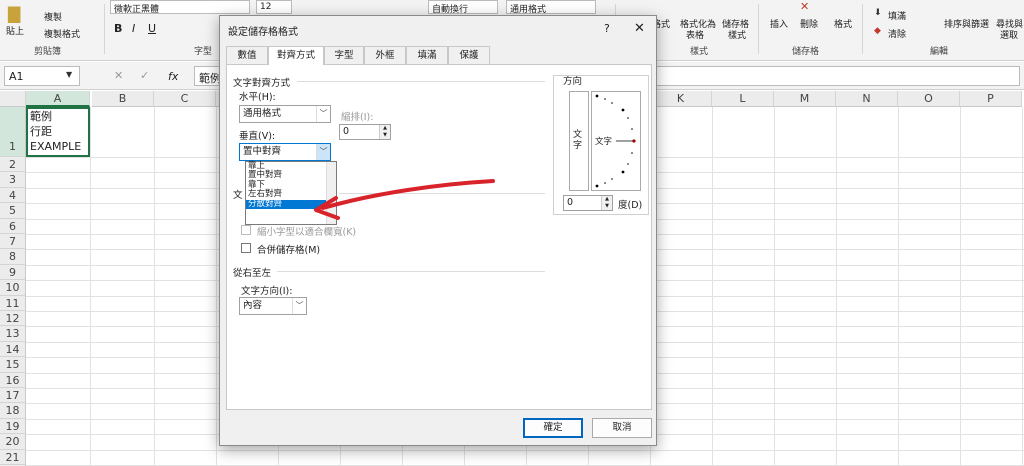  What do you see at coordinates (13, 380) in the screenshot?
I see `row-header: 16` at bounding box center [13, 380].